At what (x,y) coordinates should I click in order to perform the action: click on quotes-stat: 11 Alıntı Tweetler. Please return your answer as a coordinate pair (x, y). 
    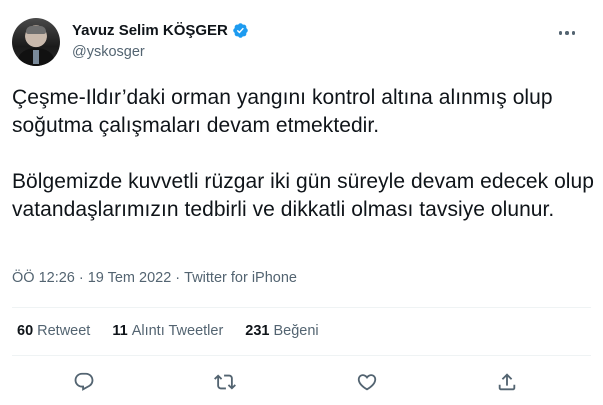
    Looking at the image, I should click on (167, 331).